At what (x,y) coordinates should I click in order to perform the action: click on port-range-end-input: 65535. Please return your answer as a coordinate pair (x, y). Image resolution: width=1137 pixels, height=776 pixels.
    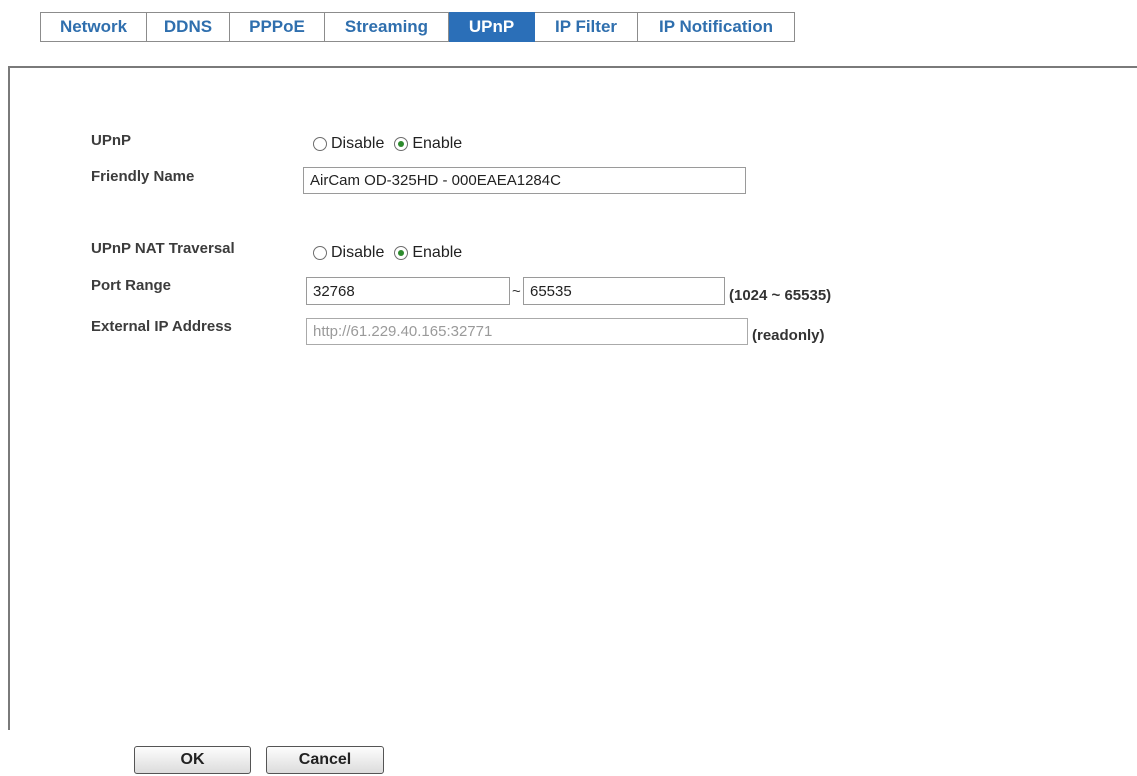
    Looking at the image, I should click on (624, 291).